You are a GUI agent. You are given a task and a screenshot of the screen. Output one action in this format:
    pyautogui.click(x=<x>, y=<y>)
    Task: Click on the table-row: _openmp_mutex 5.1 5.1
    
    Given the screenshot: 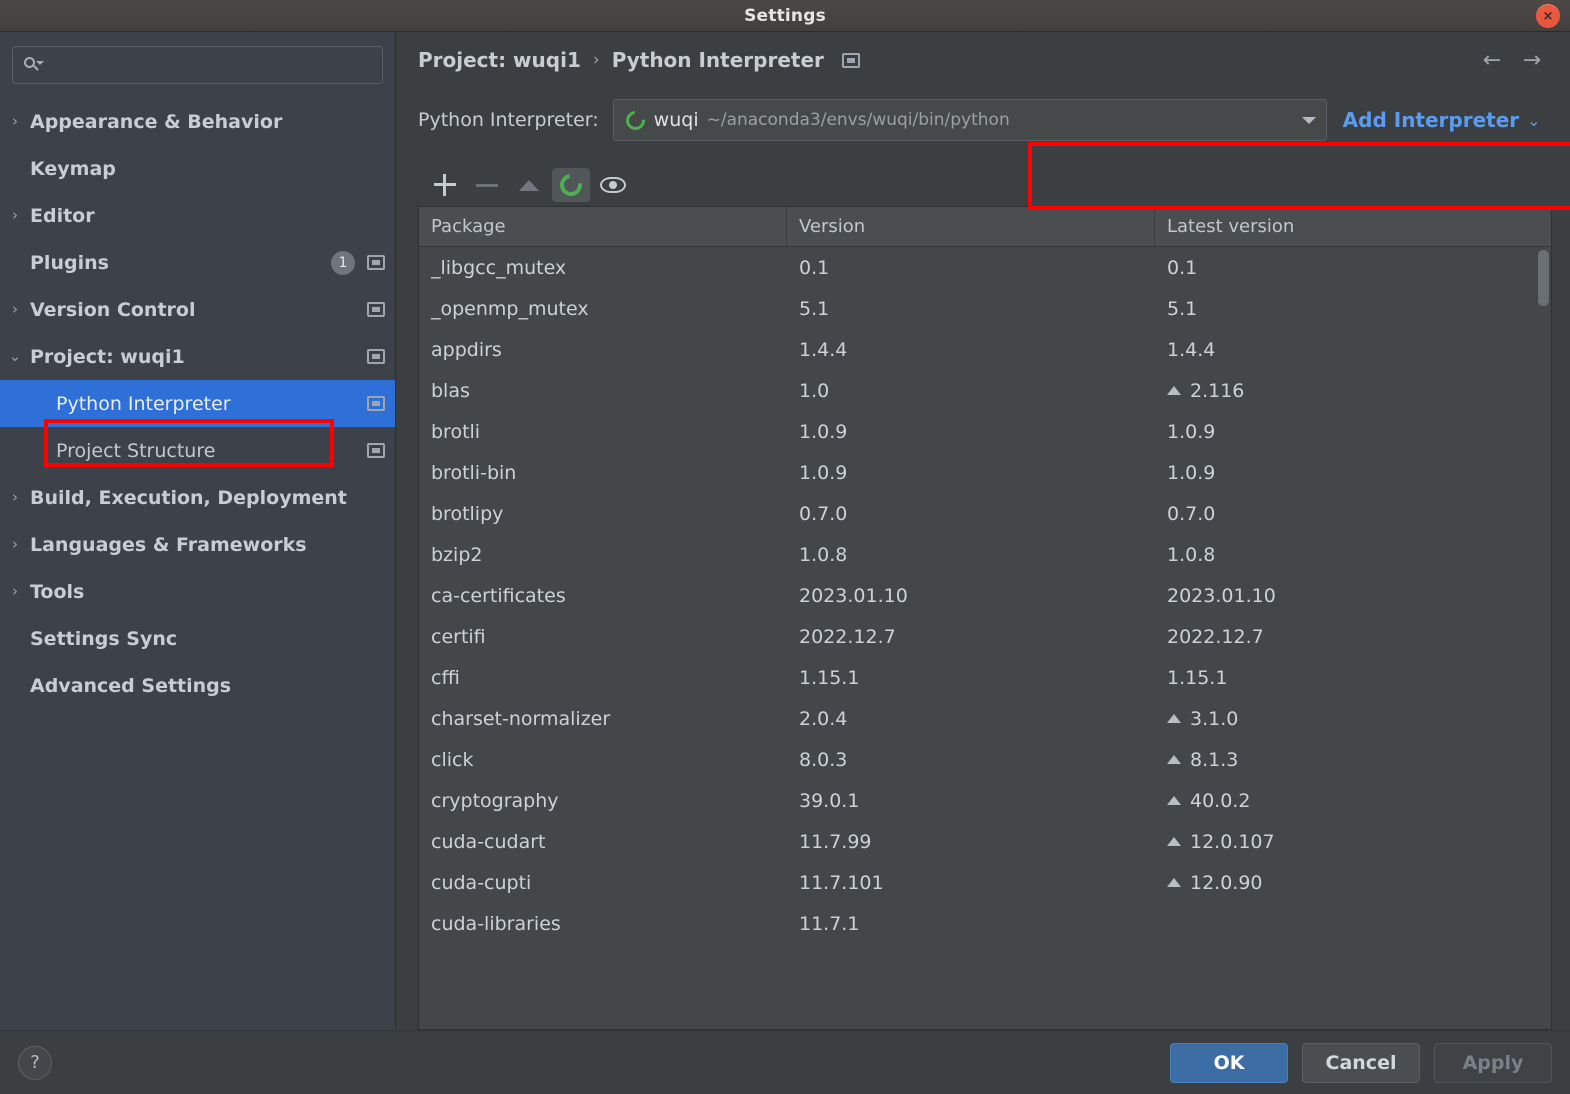 What is the action you would take?
    pyautogui.click(x=985, y=308)
    